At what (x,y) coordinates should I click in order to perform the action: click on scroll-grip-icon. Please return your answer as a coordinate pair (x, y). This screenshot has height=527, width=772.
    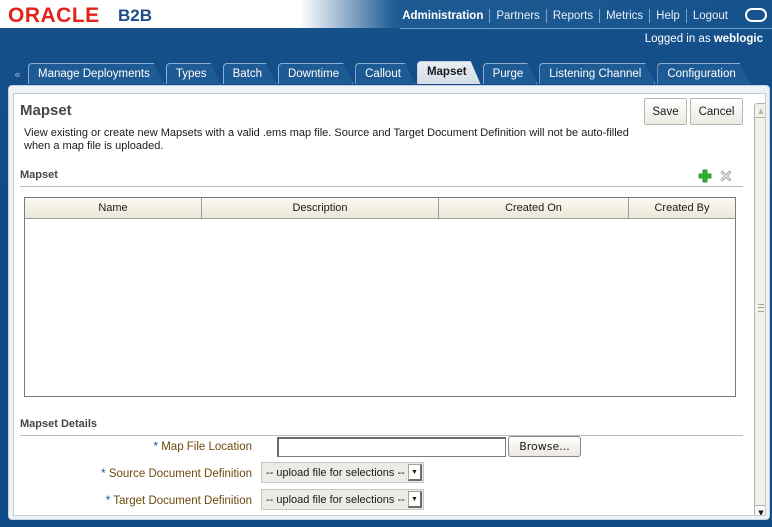
    Looking at the image, I should click on (761, 308).